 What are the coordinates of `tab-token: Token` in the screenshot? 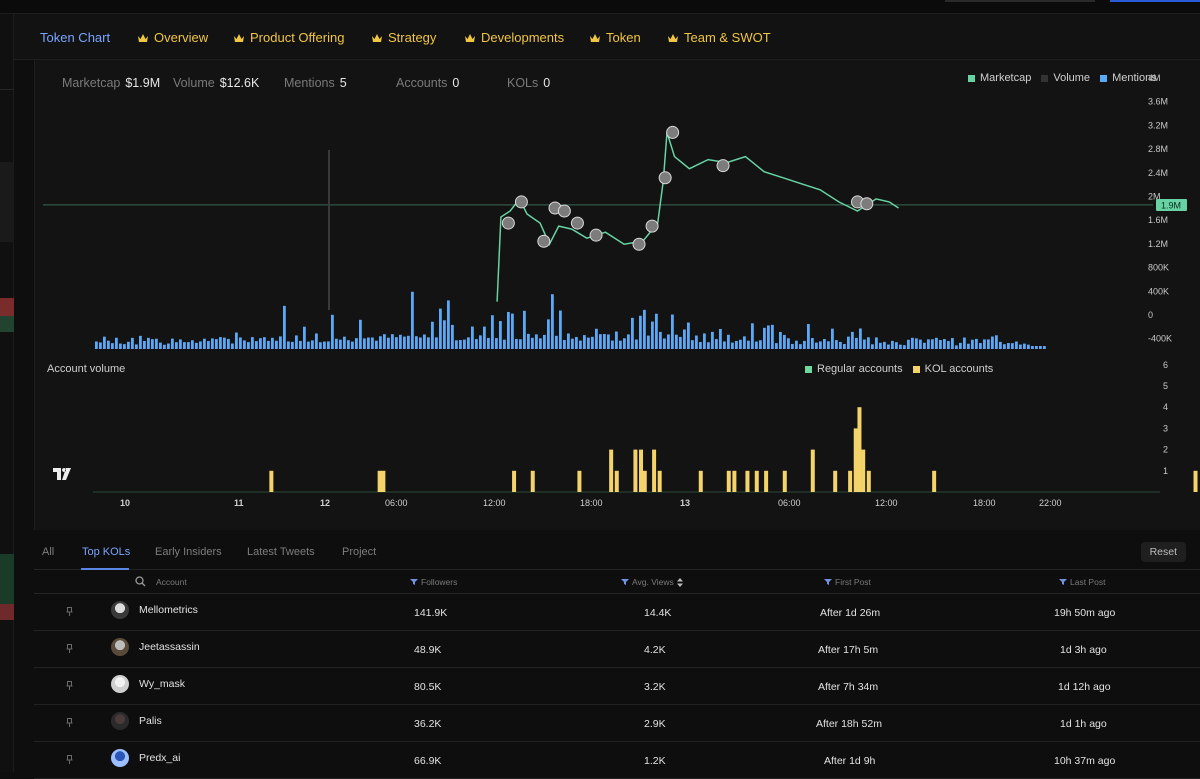 It's located at (615, 37).